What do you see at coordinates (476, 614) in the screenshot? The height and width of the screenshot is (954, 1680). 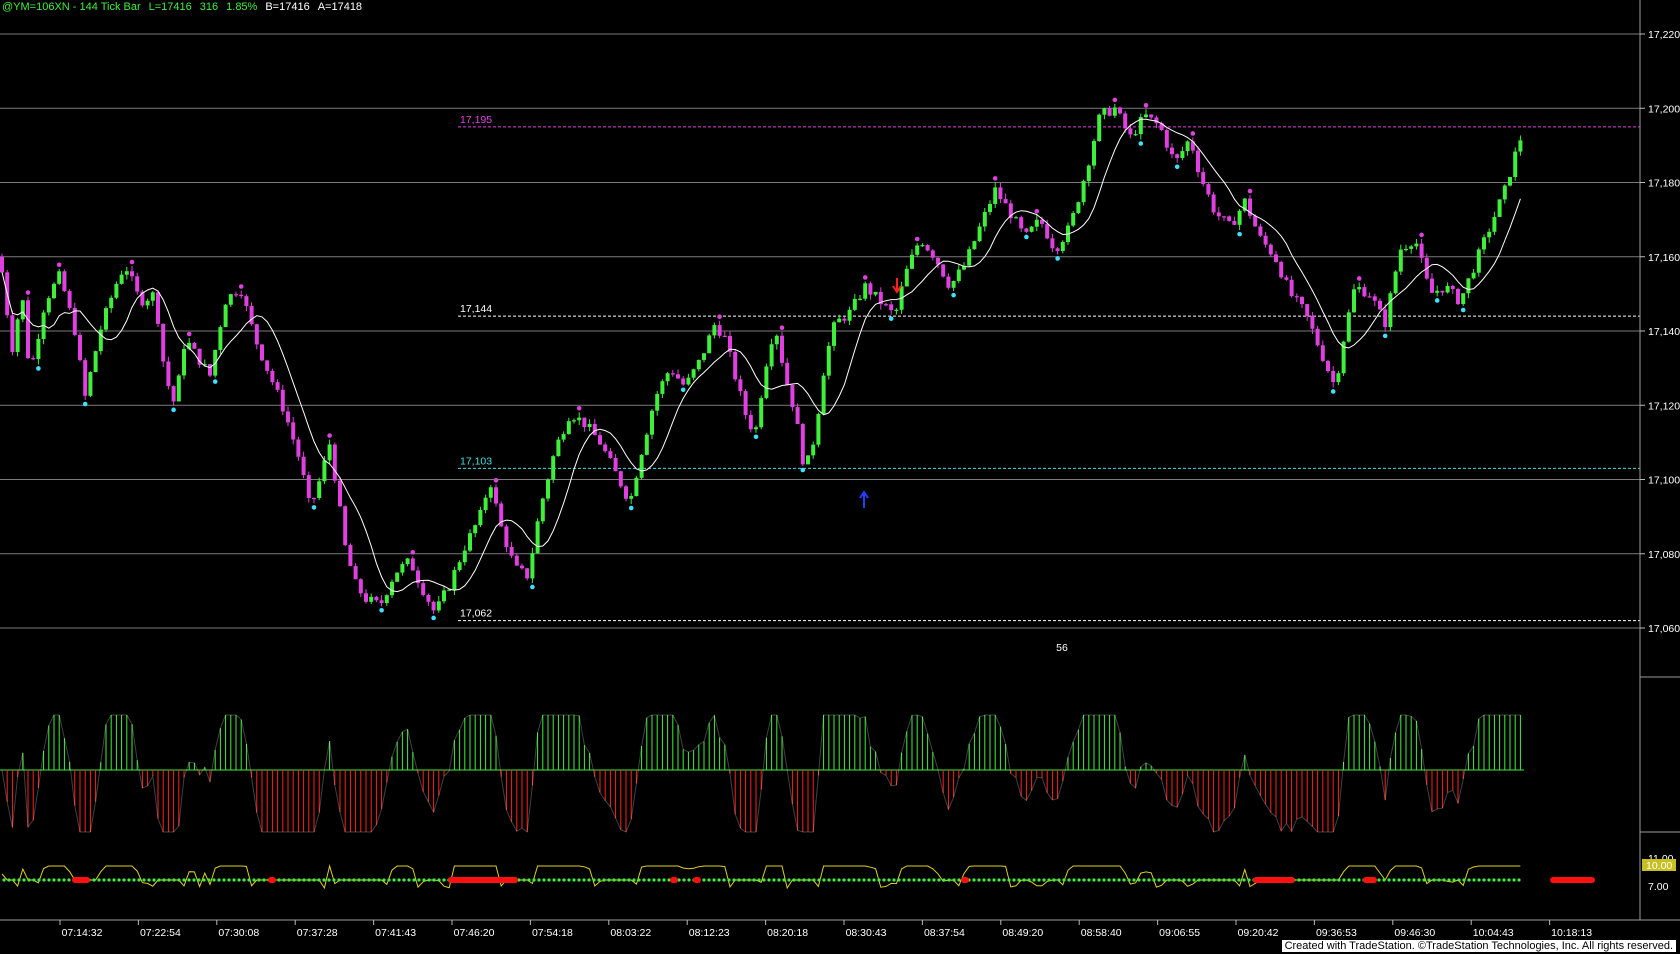 I see `price-level-label: 17,062` at bounding box center [476, 614].